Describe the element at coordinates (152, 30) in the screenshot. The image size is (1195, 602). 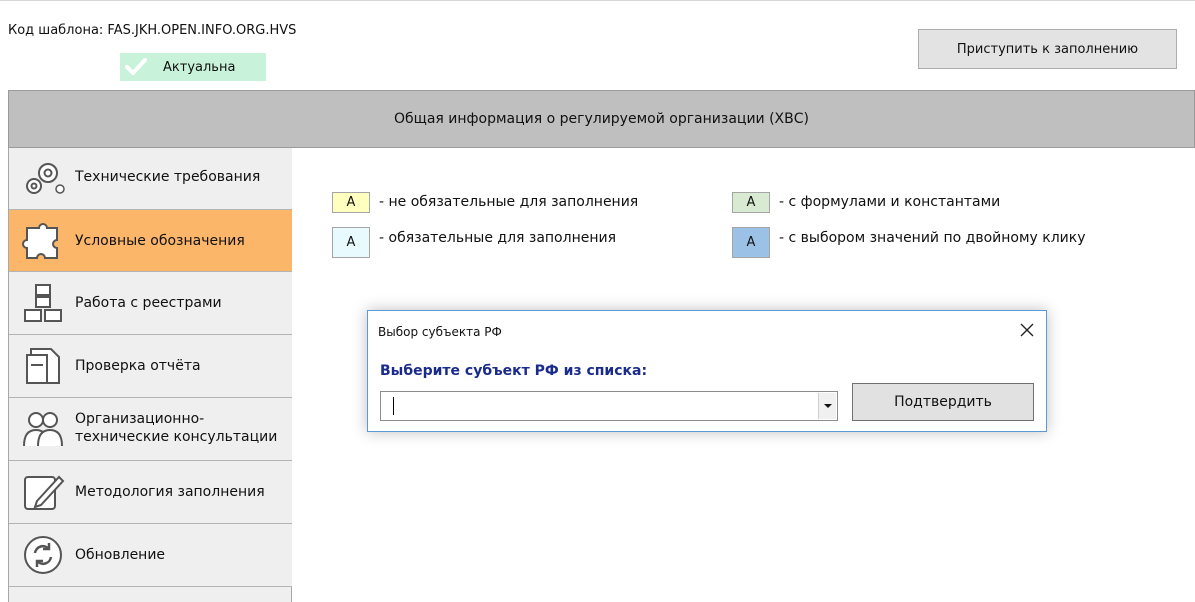
I see `template-code: Код шаблона: FAS.JKH.OPEN.INFO.ORG.HVS` at that location.